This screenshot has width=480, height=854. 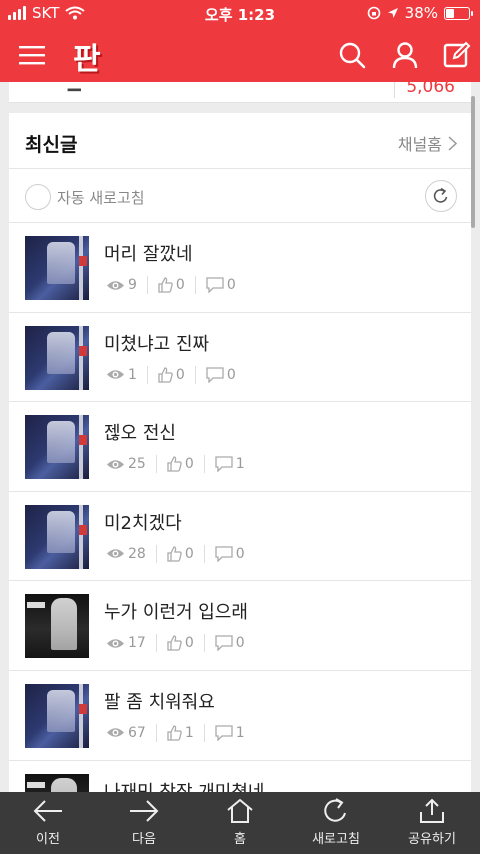 What do you see at coordinates (450, 13) in the screenshot?
I see `battery-fill` at bounding box center [450, 13].